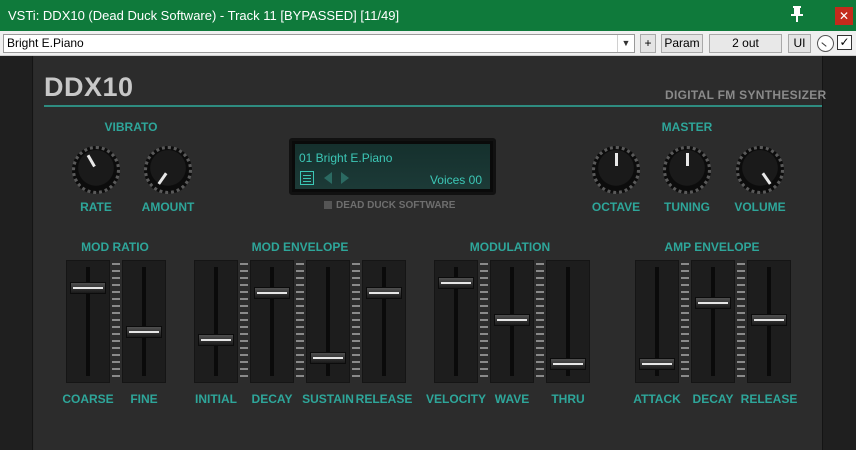 This screenshot has height=450, width=856. I want to click on pin-icon, so click(797, 14).